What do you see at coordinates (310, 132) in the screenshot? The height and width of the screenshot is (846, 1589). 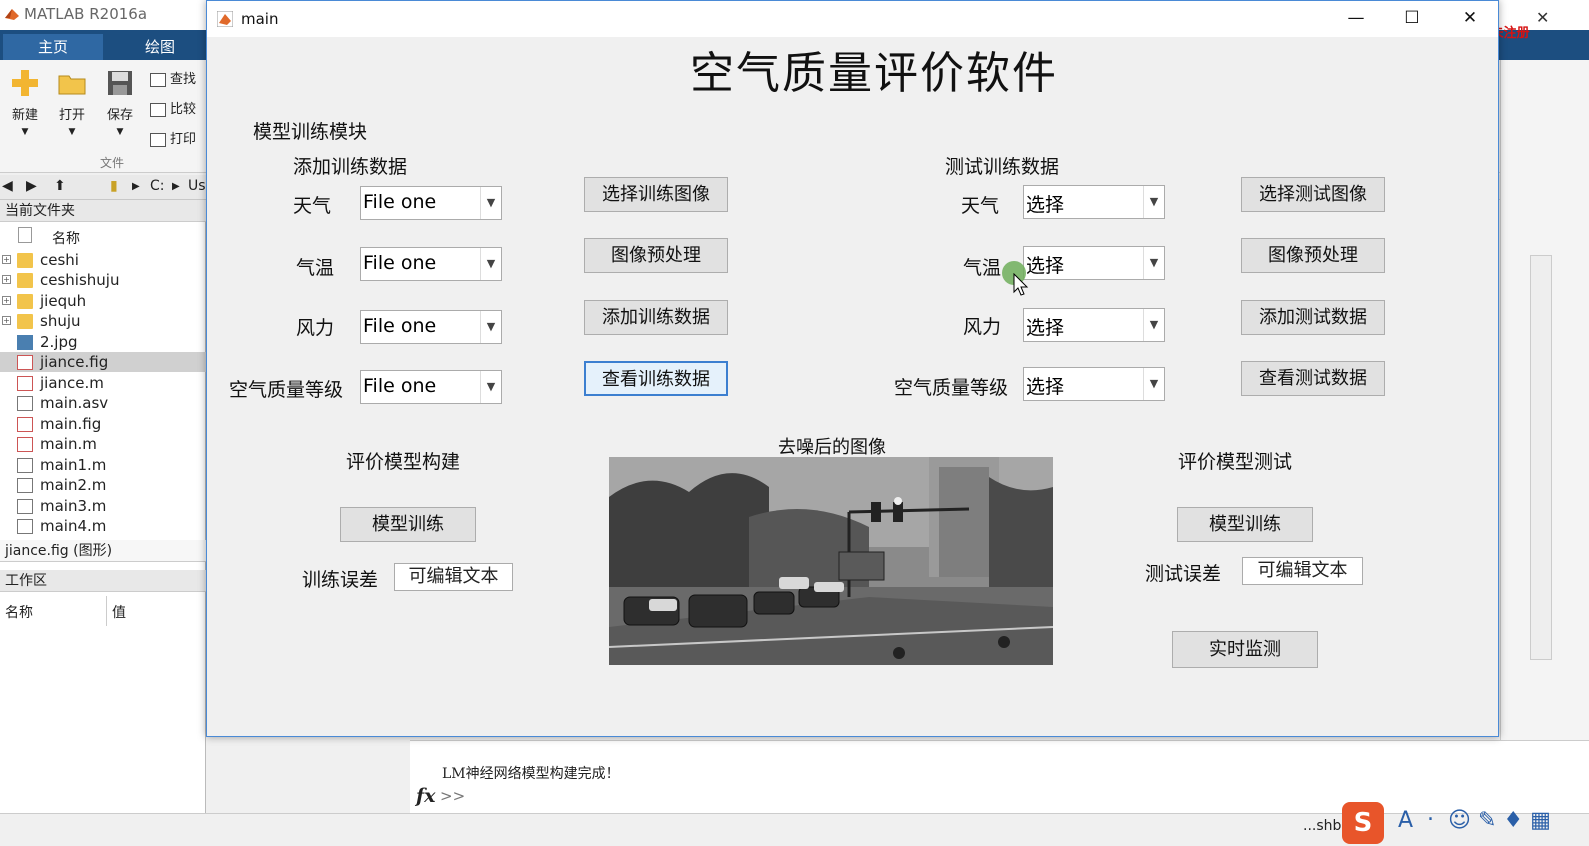 I see `train-module-title: 模型训练模块` at bounding box center [310, 132].